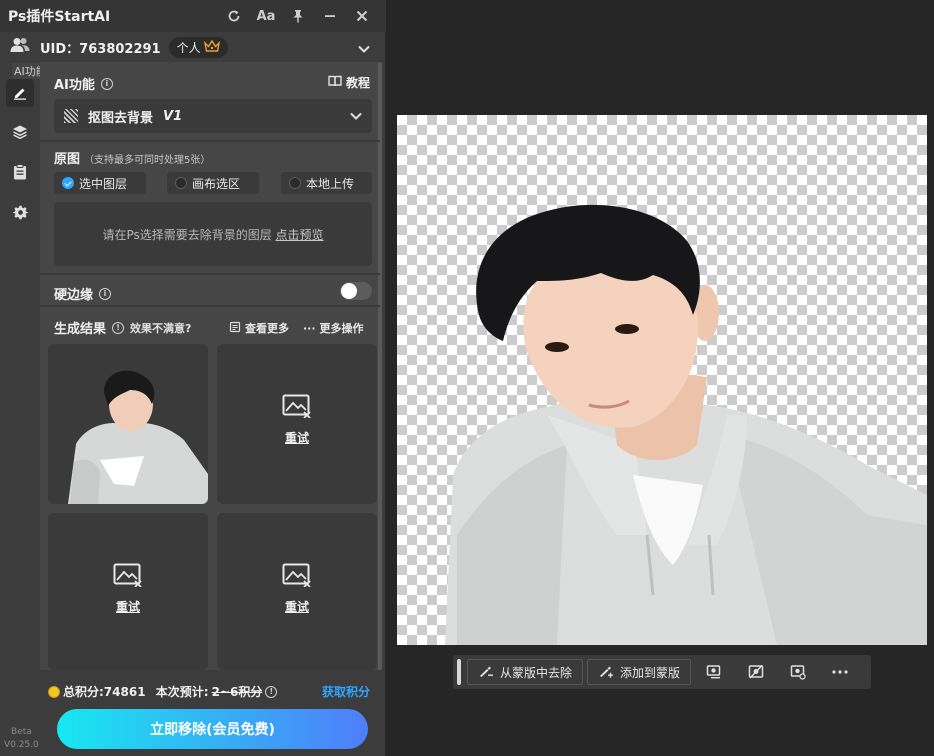 The width and height of the screenshot is (934, 756). I want to click on more-actions-label: 更多操作, so click(341, 328).